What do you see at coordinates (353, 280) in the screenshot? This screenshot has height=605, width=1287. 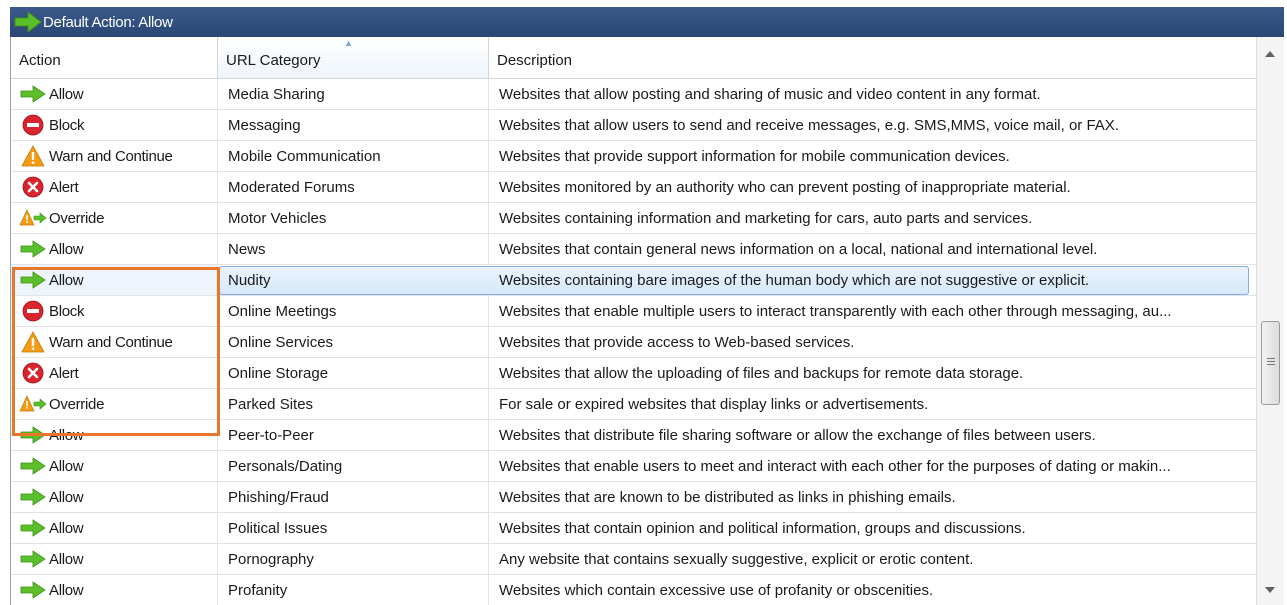 I see `category-cell: Nudity` at bounding box center [353, 280].